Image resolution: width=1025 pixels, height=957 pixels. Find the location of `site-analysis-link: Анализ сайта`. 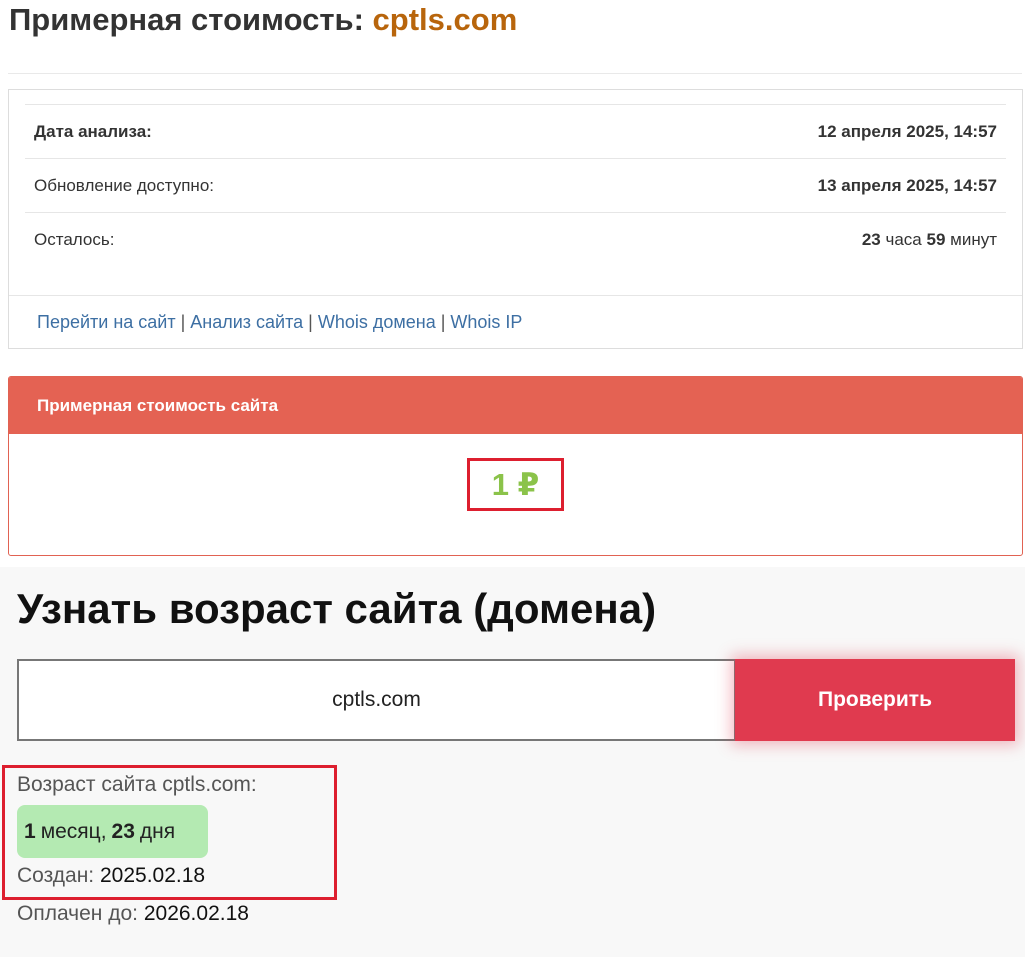

site-analysis-link: Анализ сайта is located at coordinates (246, 322).